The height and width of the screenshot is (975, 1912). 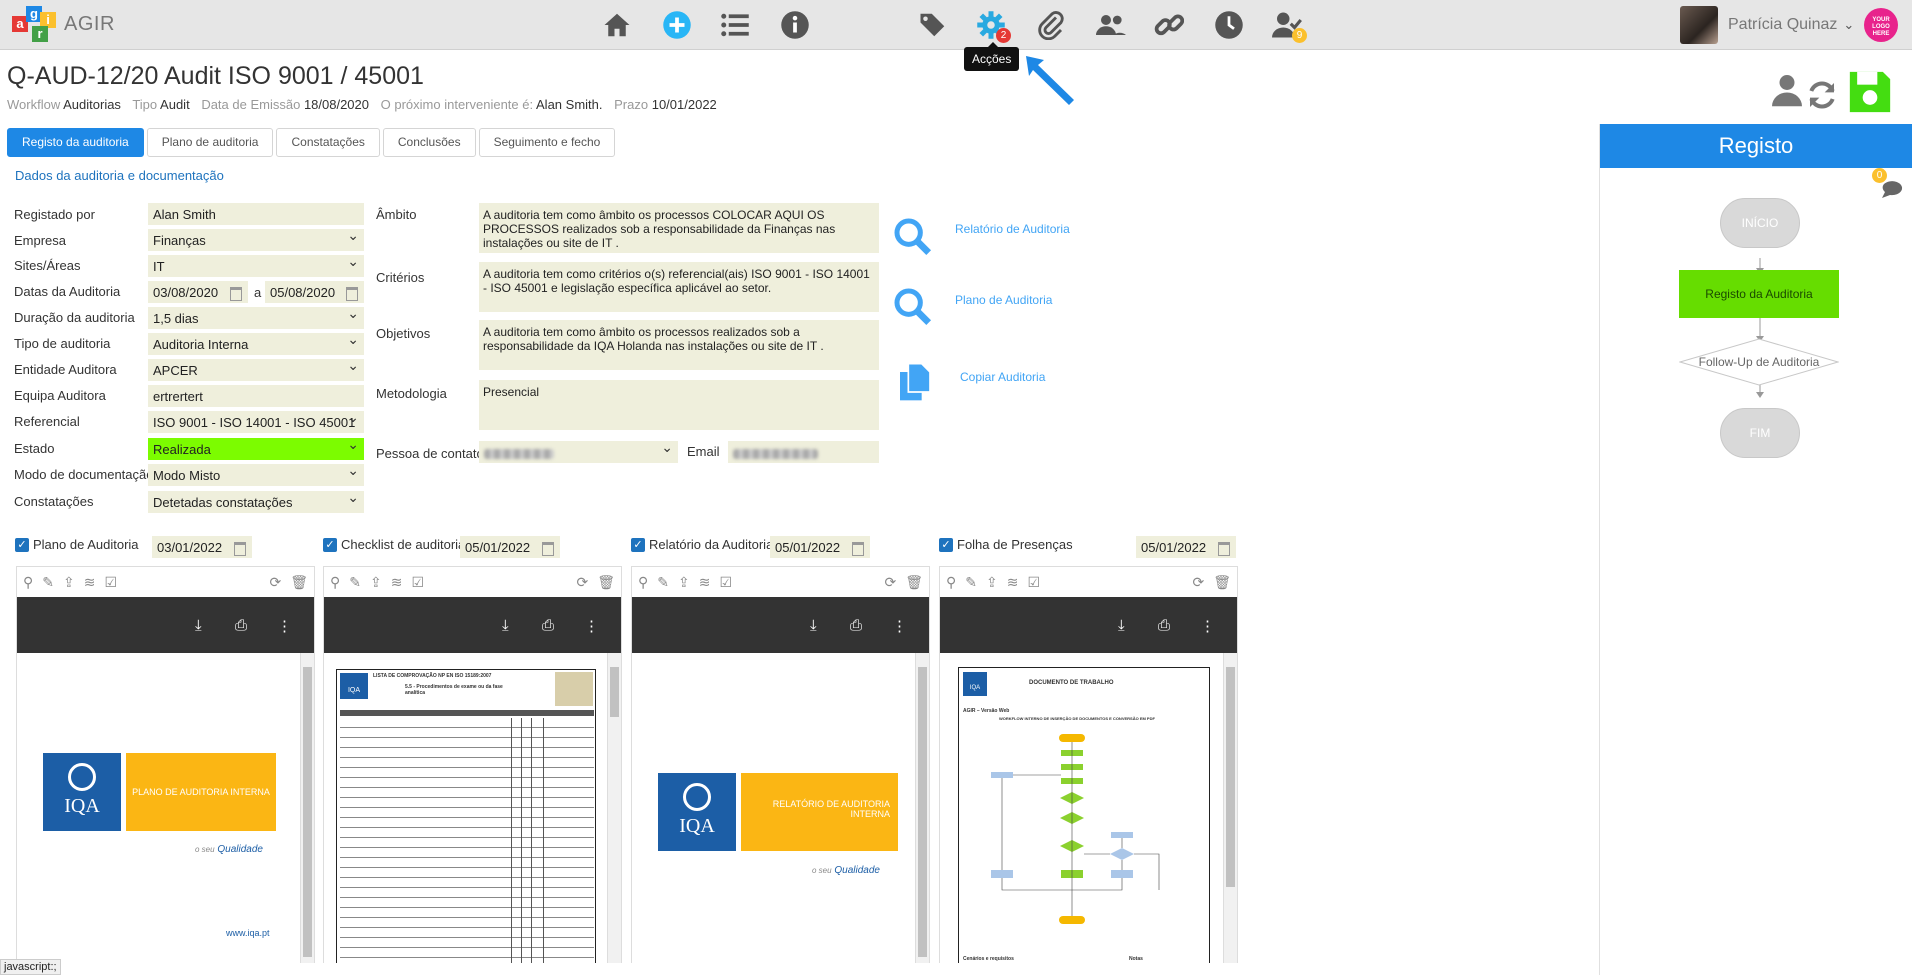 What do you see at coordinates (1002, 377) in the screenshot?
I see `copiar-auditoria-link: Copiar Auditoria` at bounding box center [1002, 377].